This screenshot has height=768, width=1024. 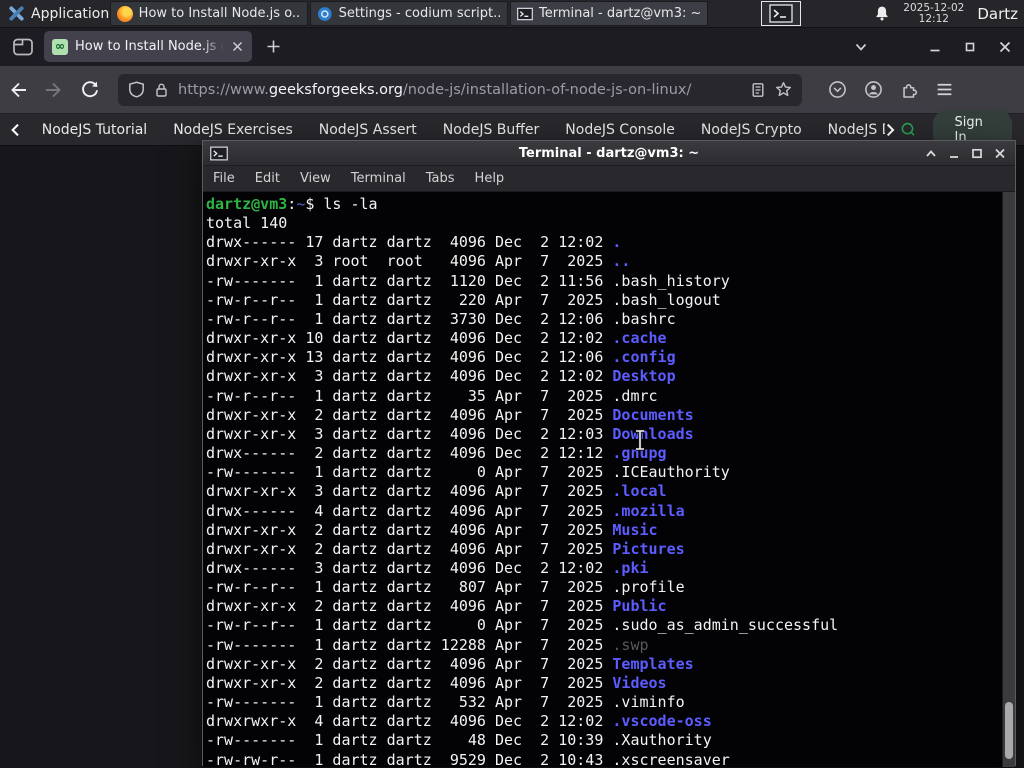 What do you see at coordinates (335, 89) in the screenshot?
I see `url-domain: geeksforgeeks.org` at bounding box center [335, 89].